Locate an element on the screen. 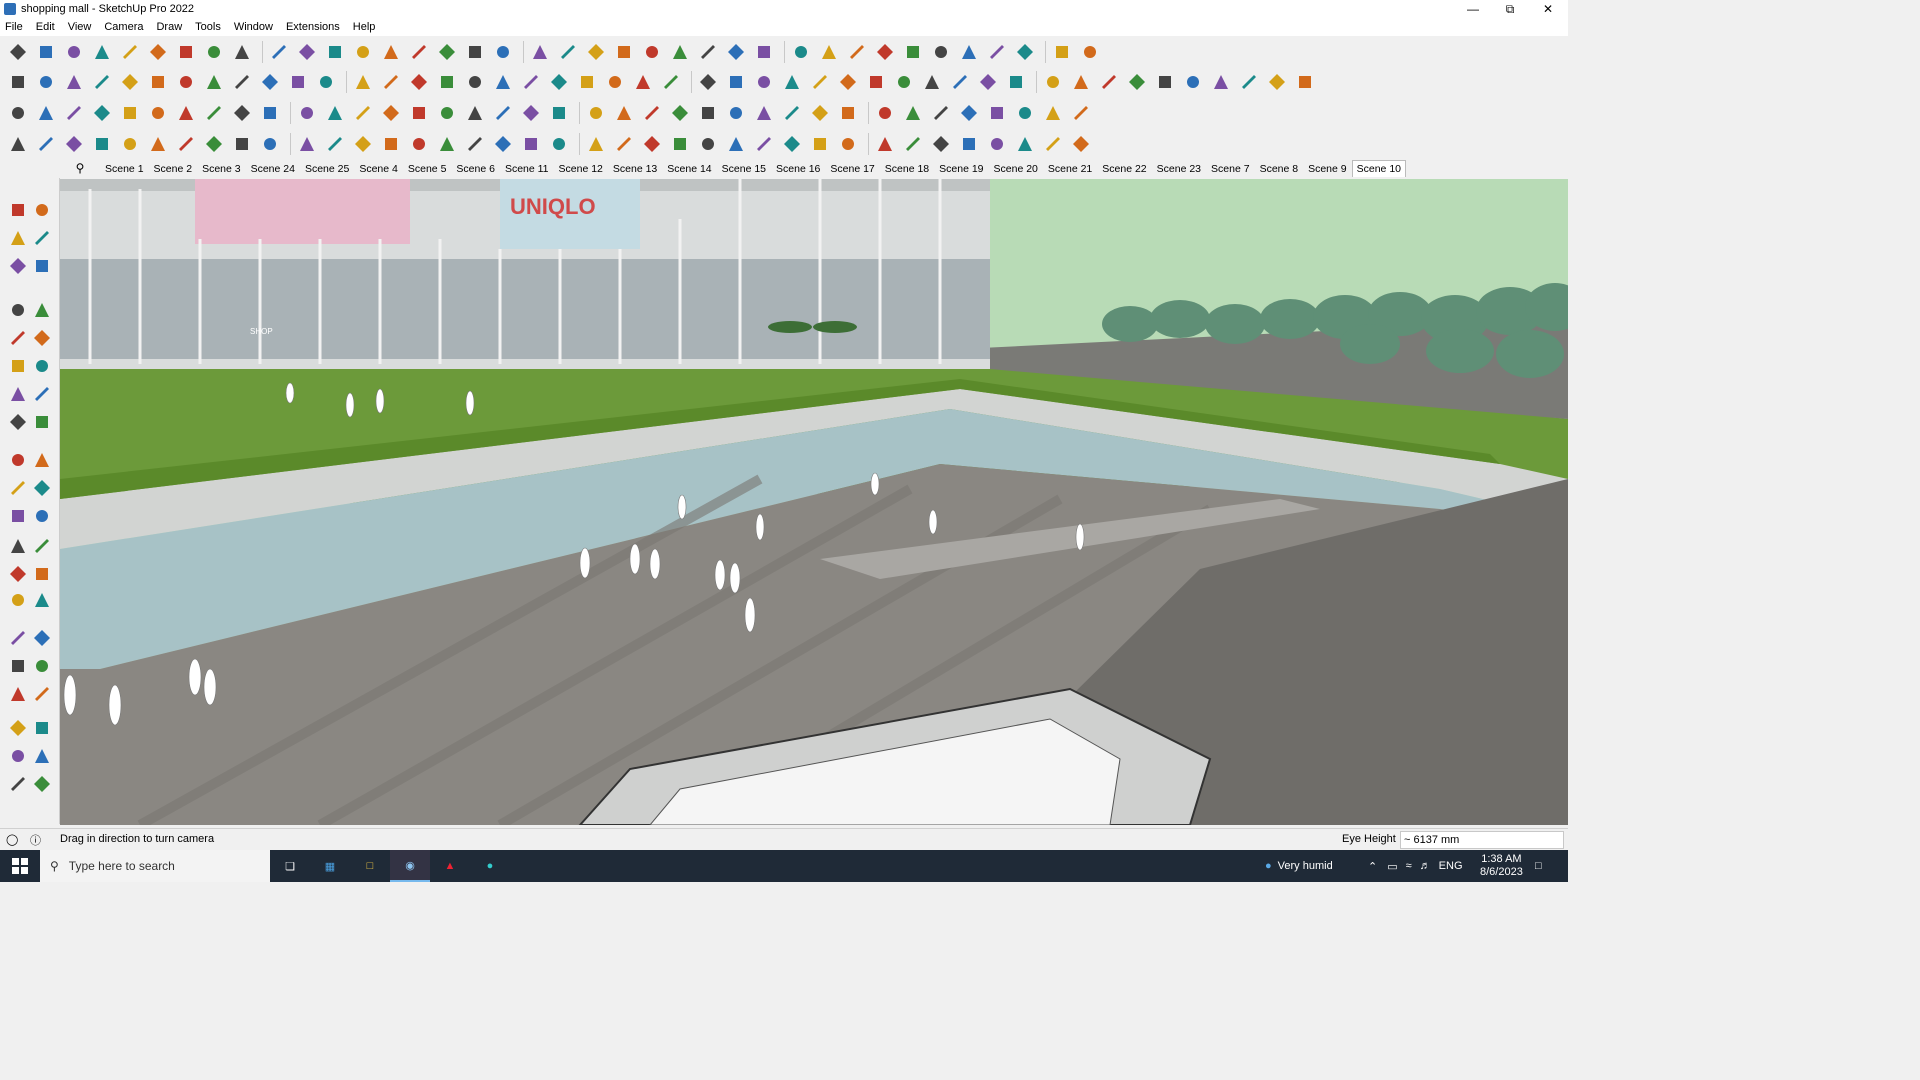 This screenshot has height=1080, width=1920. scene-tab: Scene 4 is located at coordinates (378, 168).